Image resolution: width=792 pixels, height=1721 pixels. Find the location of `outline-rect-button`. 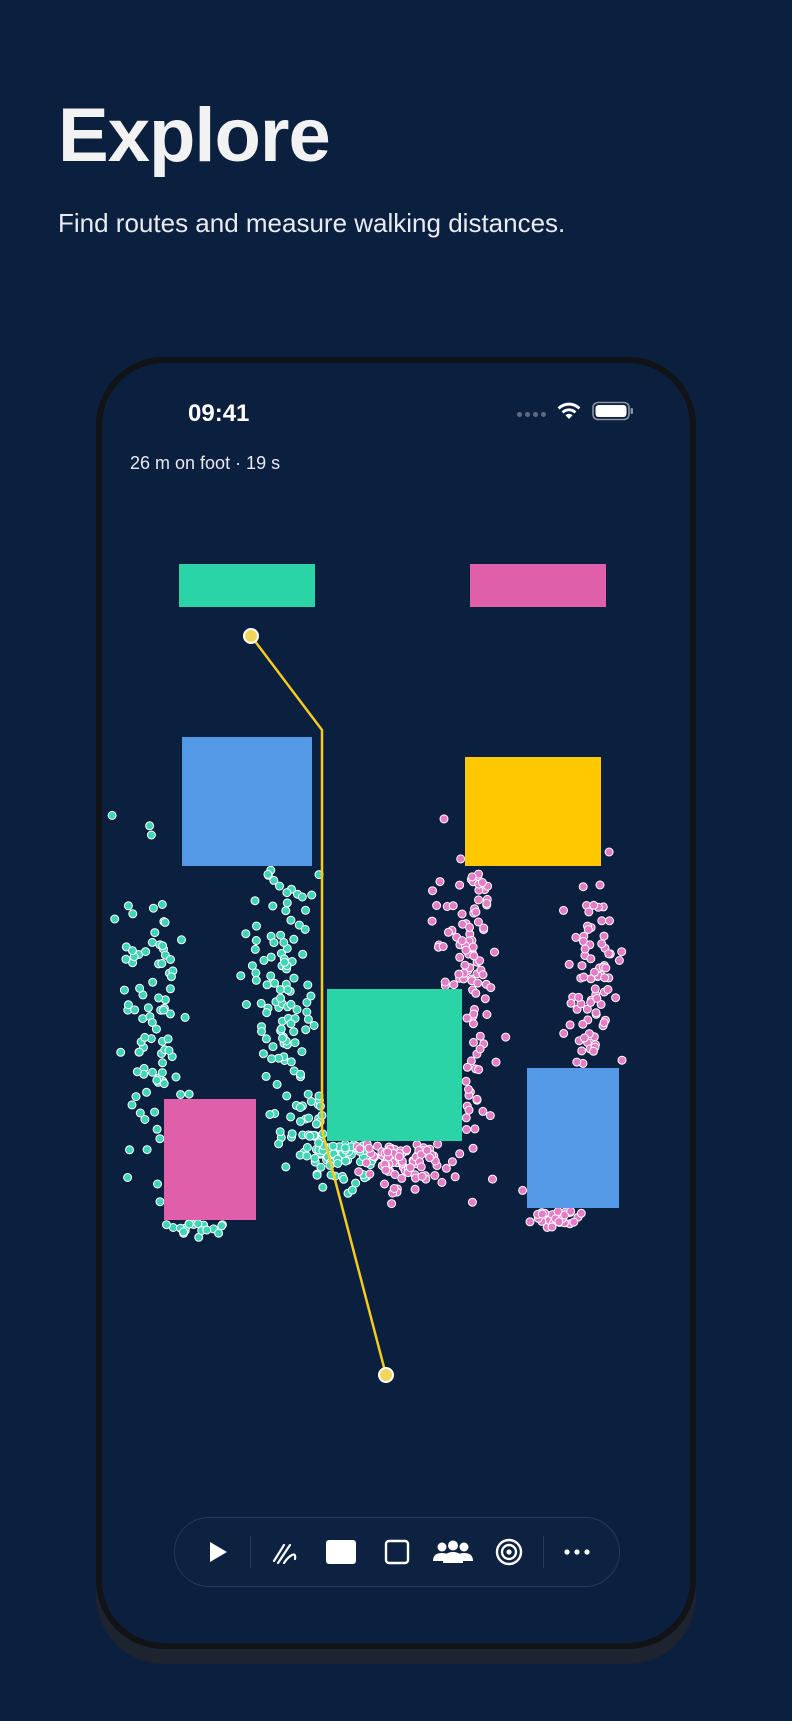

outline-rect-button is located at coordinates (397, 1552).